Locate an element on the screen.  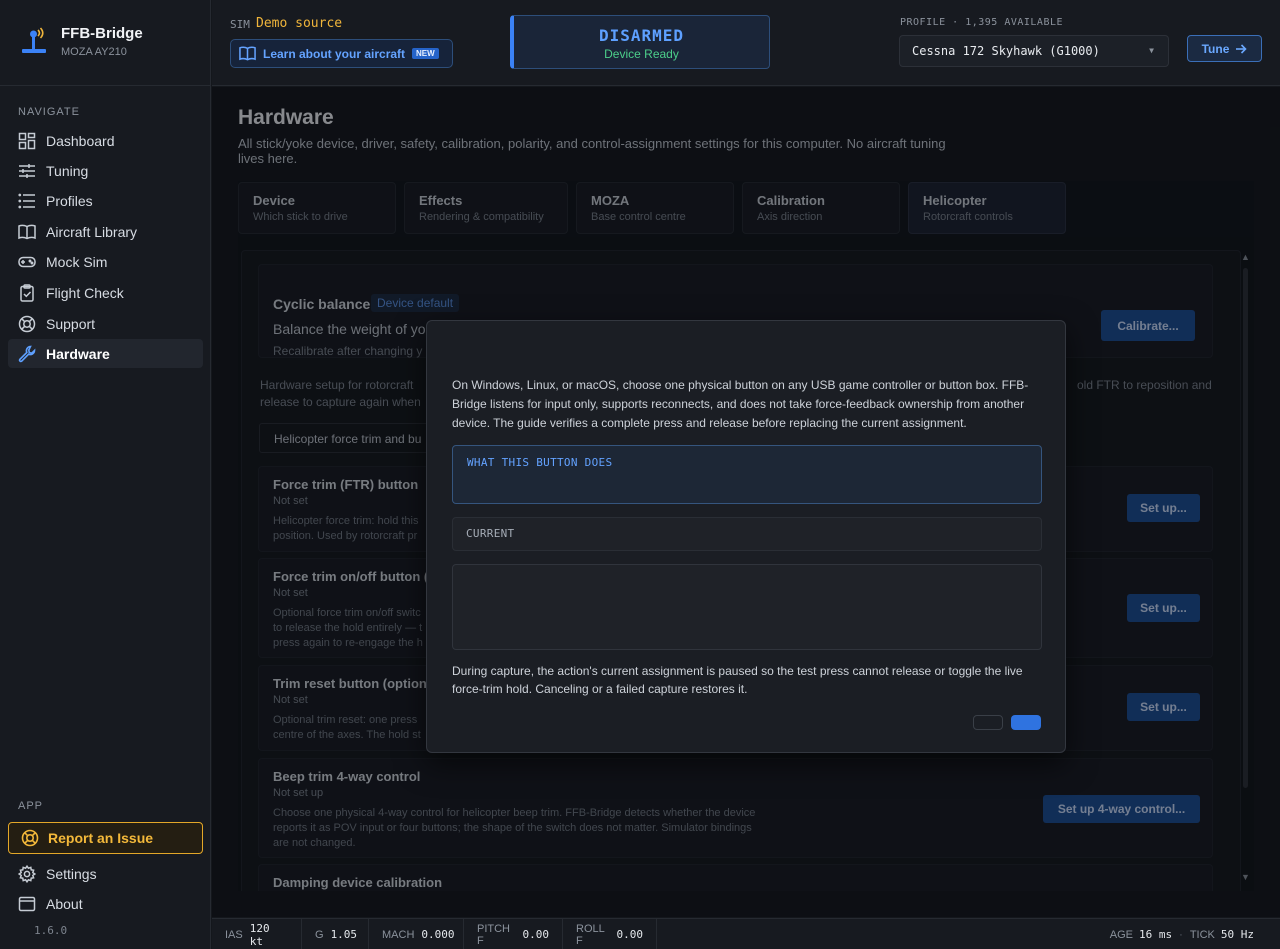
what-button-does-field: WHAT THIS BUTTON DOES is located at coordinates (747, 474).